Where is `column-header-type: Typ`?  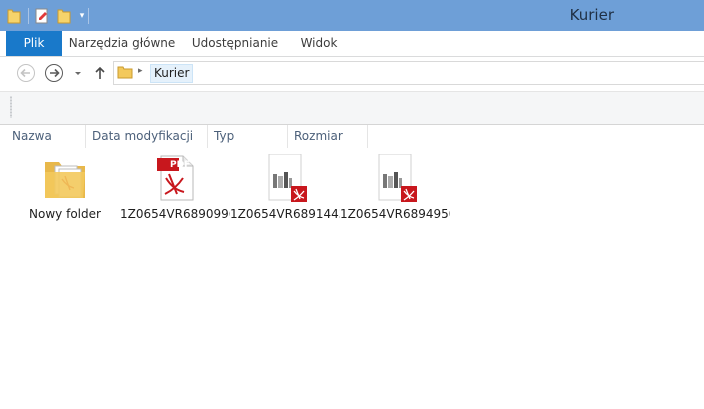 column-header-type: Typ is located at coordinates (248, 136).